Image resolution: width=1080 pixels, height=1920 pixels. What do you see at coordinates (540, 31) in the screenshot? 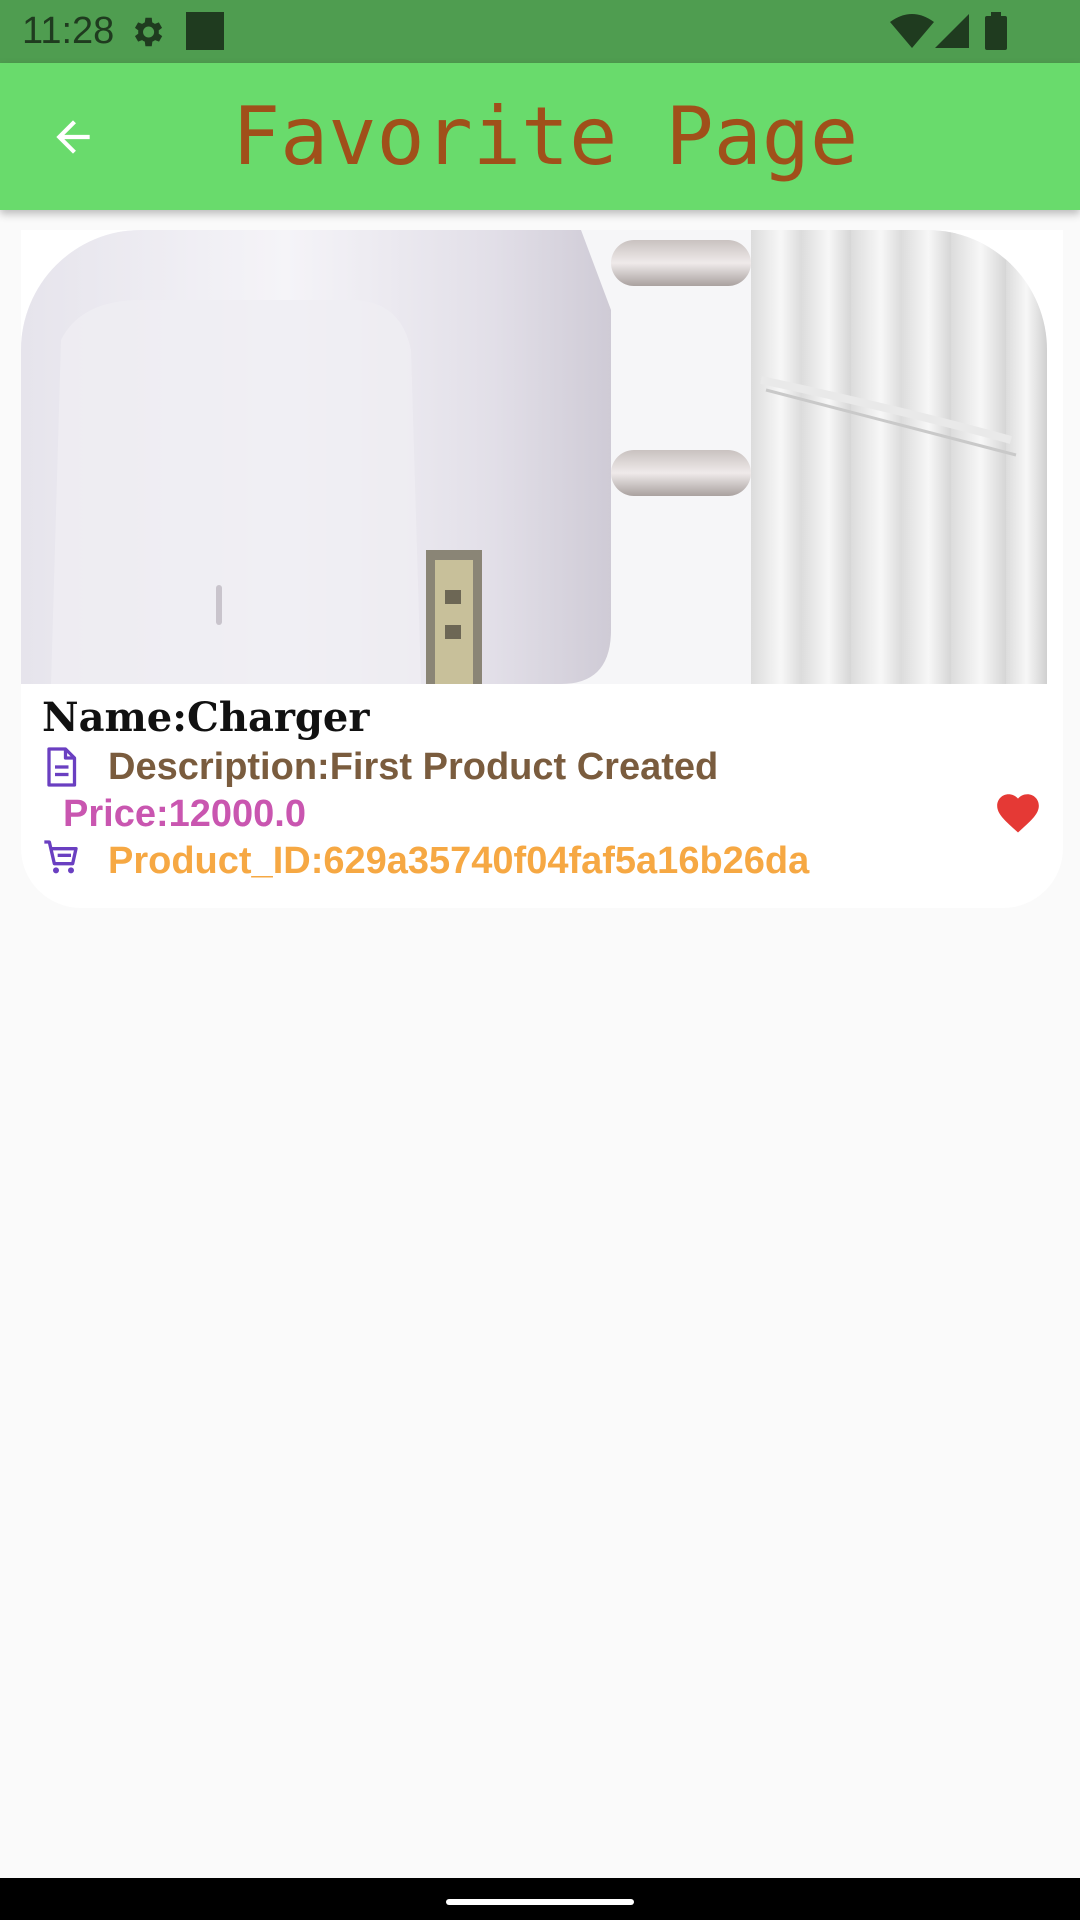
I see `status-bar: 11:28` at bounding box center [540, 31].